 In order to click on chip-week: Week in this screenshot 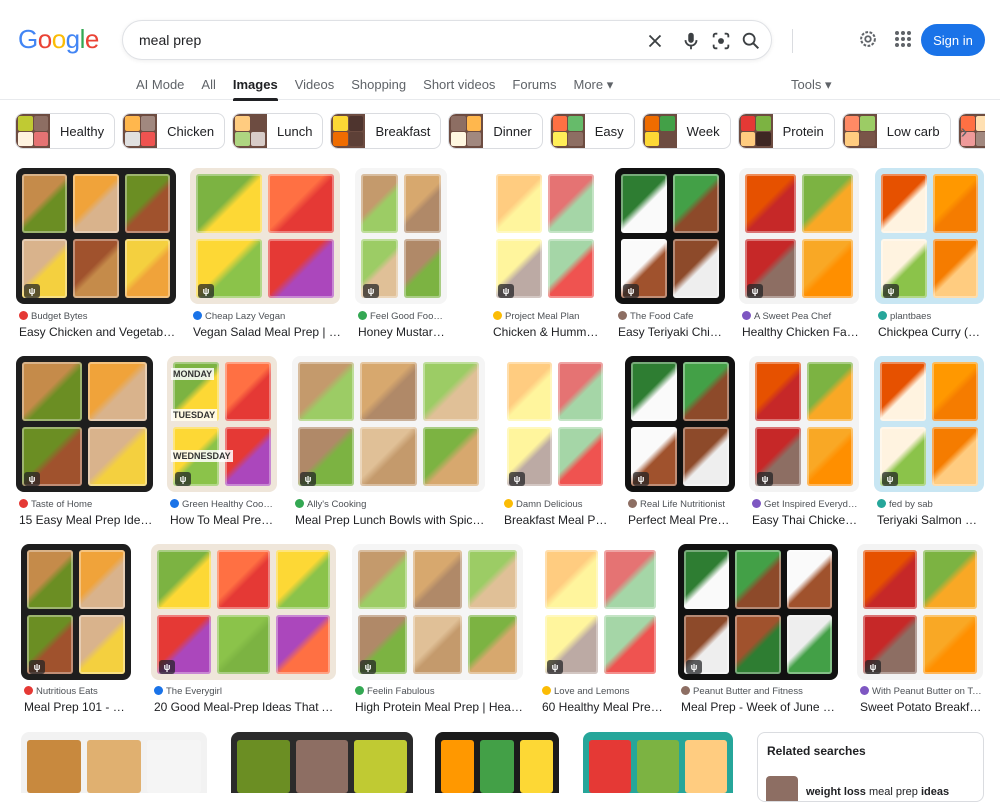, I will do `click(686, 131)`.